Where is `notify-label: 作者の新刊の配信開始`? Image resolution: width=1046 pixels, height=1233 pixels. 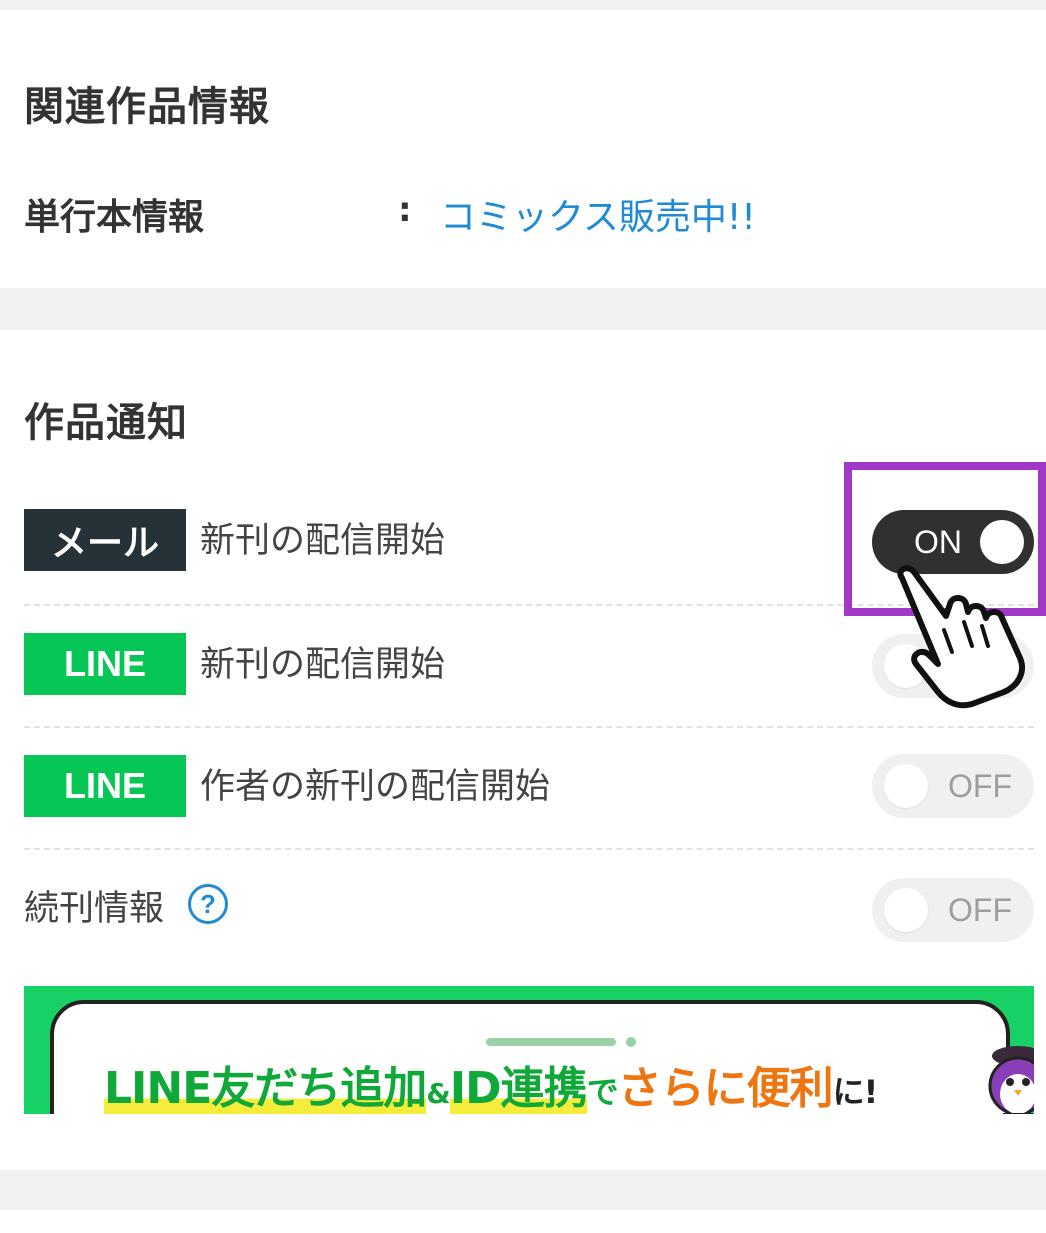 notify-label: 作者の新刊の配信開始 is located at coordinates (375, 787).